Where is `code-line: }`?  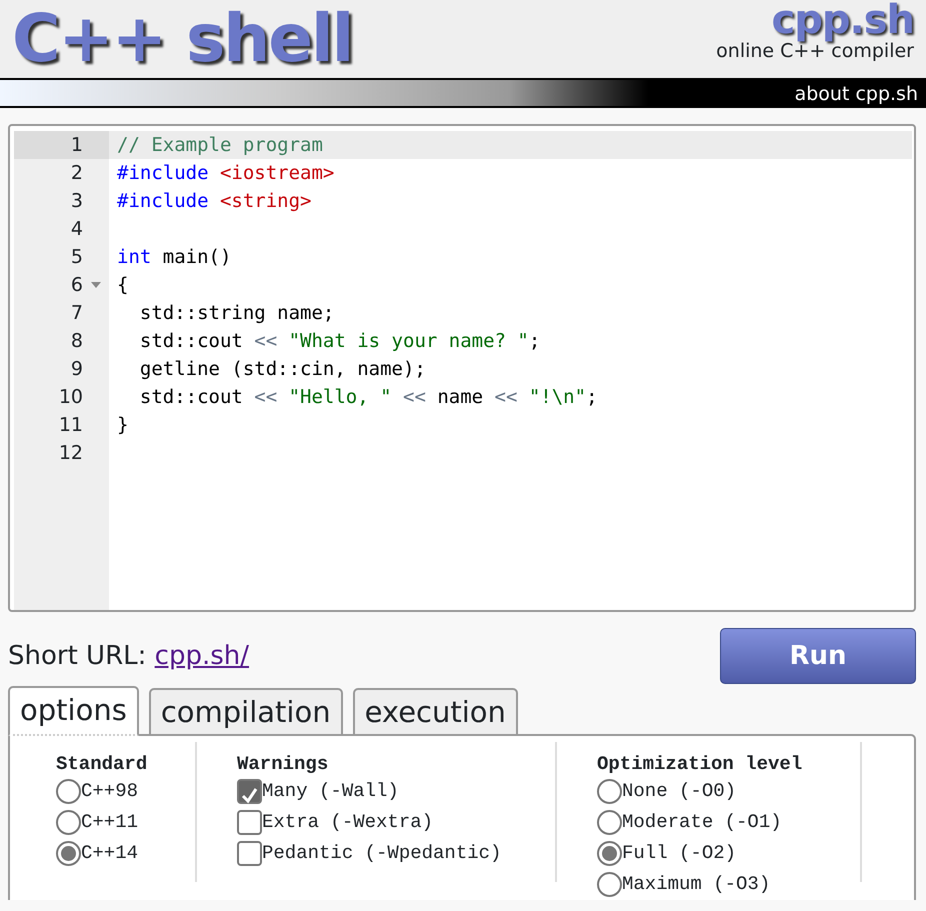 code-line: } is located at coordinates (122, 425).